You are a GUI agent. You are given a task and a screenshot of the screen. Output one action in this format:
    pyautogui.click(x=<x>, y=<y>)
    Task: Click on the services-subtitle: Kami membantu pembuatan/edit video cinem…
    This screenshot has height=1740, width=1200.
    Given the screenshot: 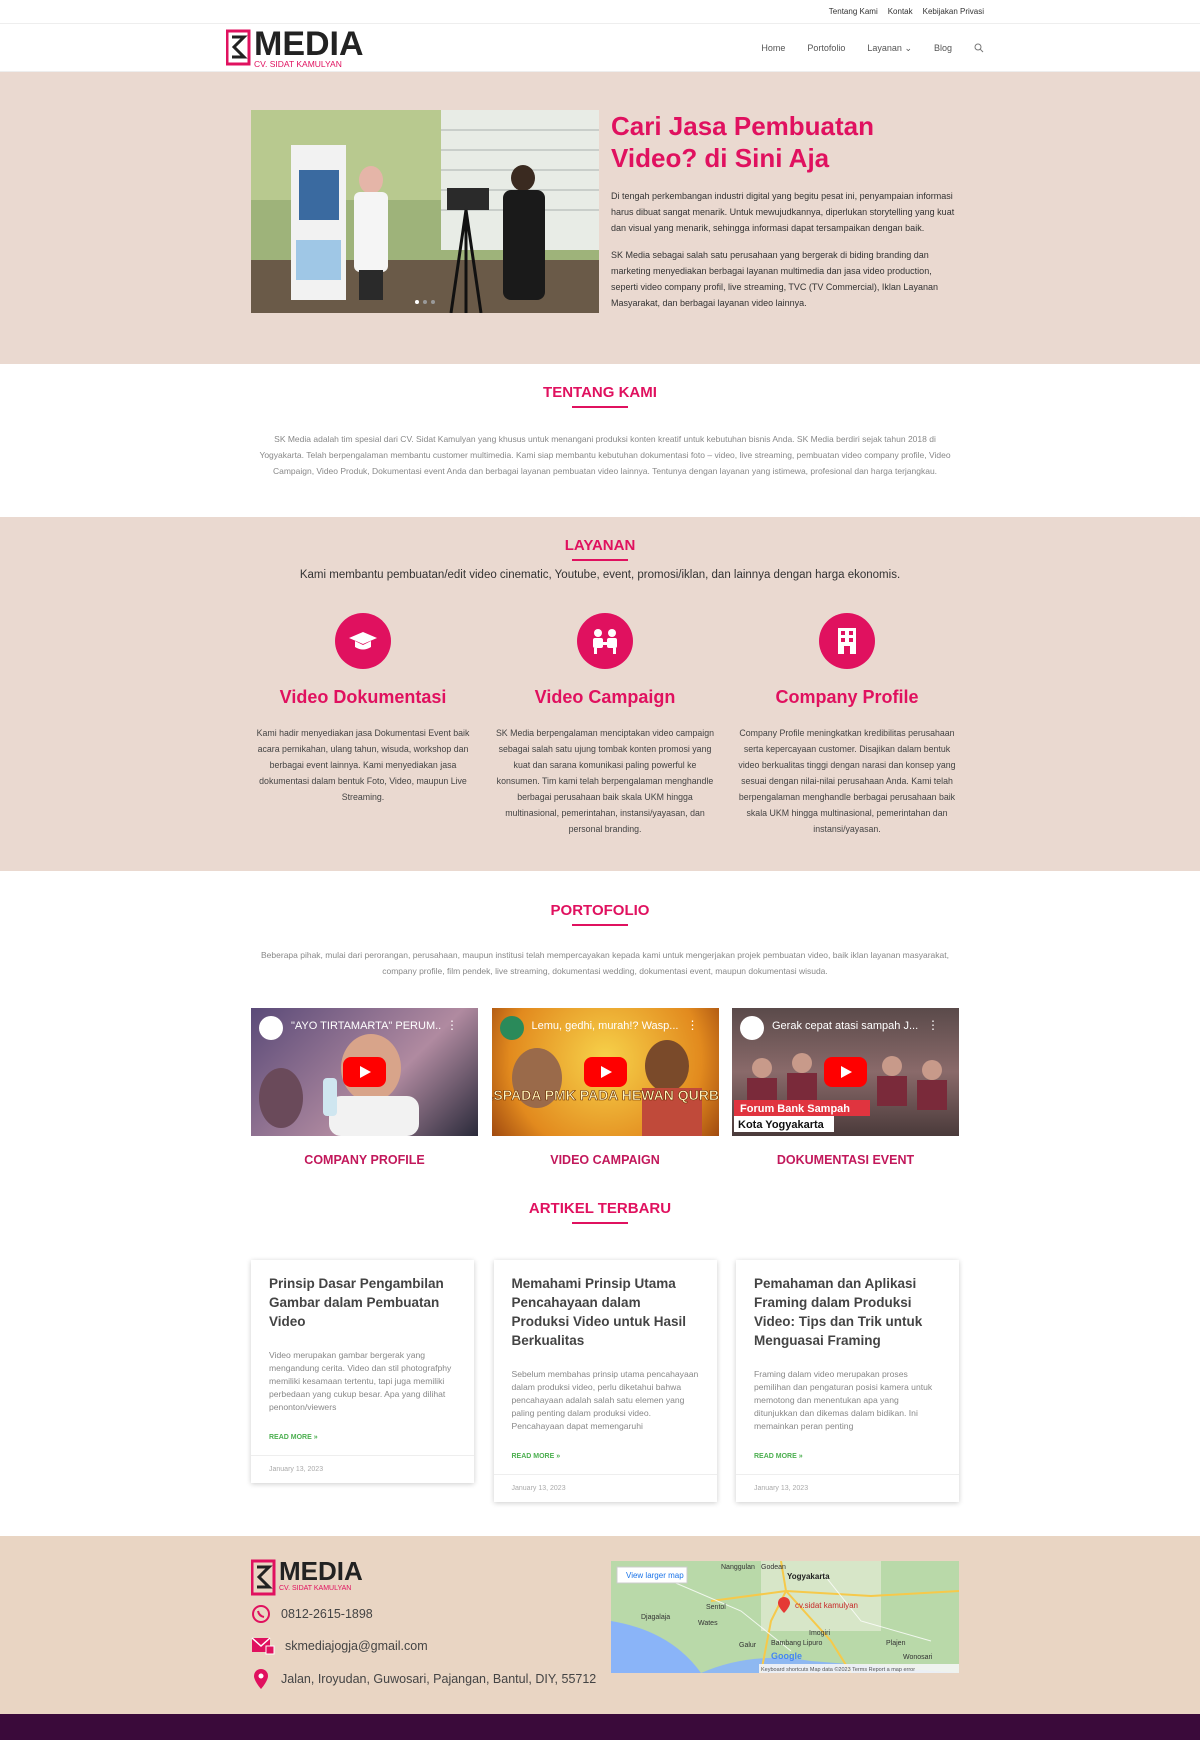 What is the action you would take?
    pyautogui.click(x=600, y=575)
    